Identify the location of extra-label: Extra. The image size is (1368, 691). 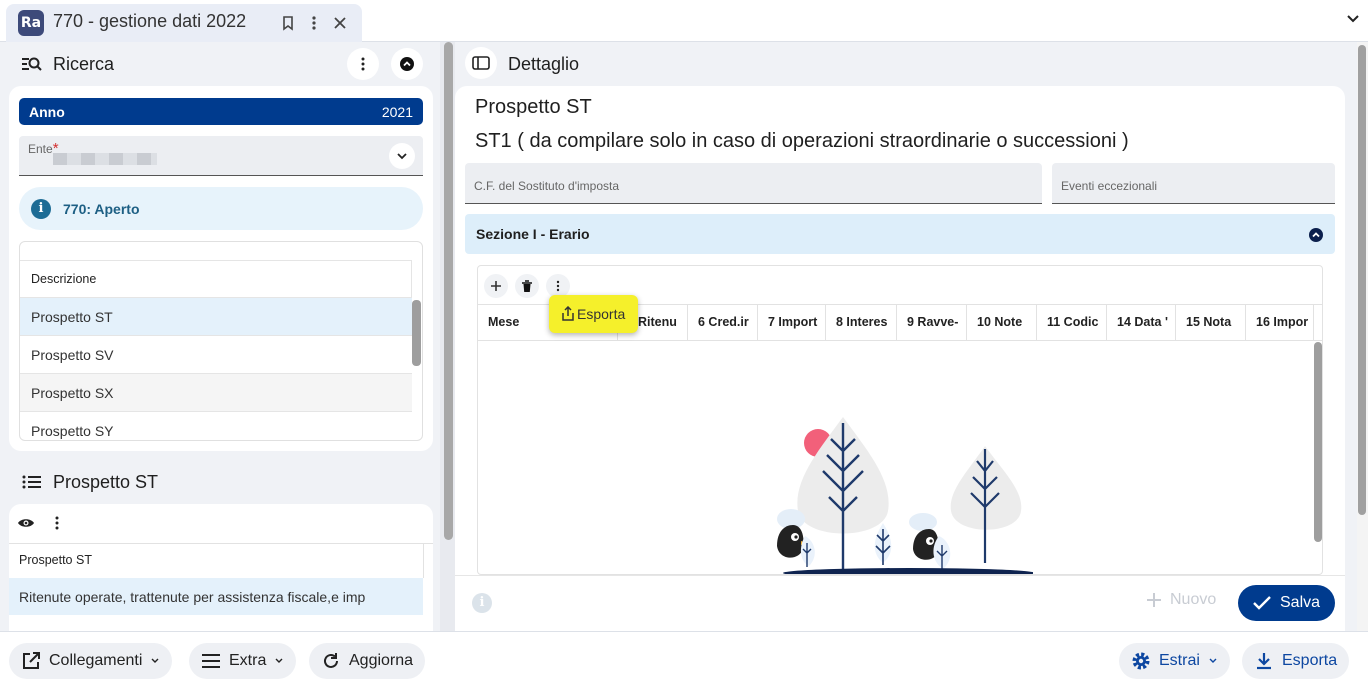
(248, 660).